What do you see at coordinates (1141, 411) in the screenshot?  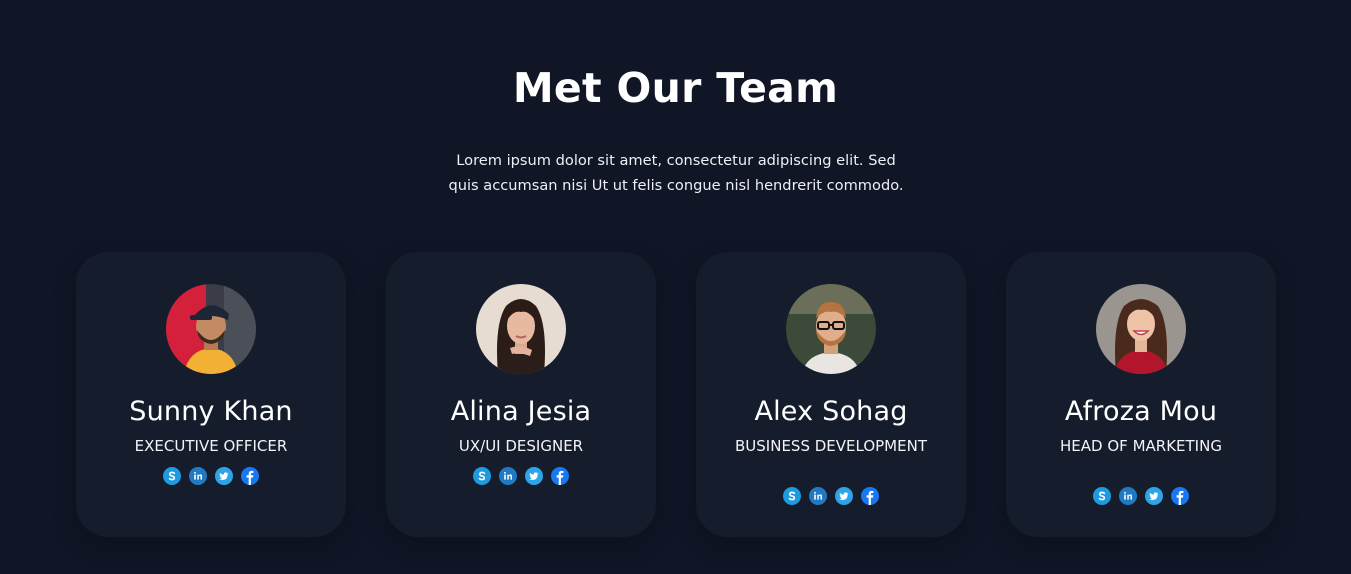 I see `member-name: Afroza Mou` at bounding box center [1141, 411].